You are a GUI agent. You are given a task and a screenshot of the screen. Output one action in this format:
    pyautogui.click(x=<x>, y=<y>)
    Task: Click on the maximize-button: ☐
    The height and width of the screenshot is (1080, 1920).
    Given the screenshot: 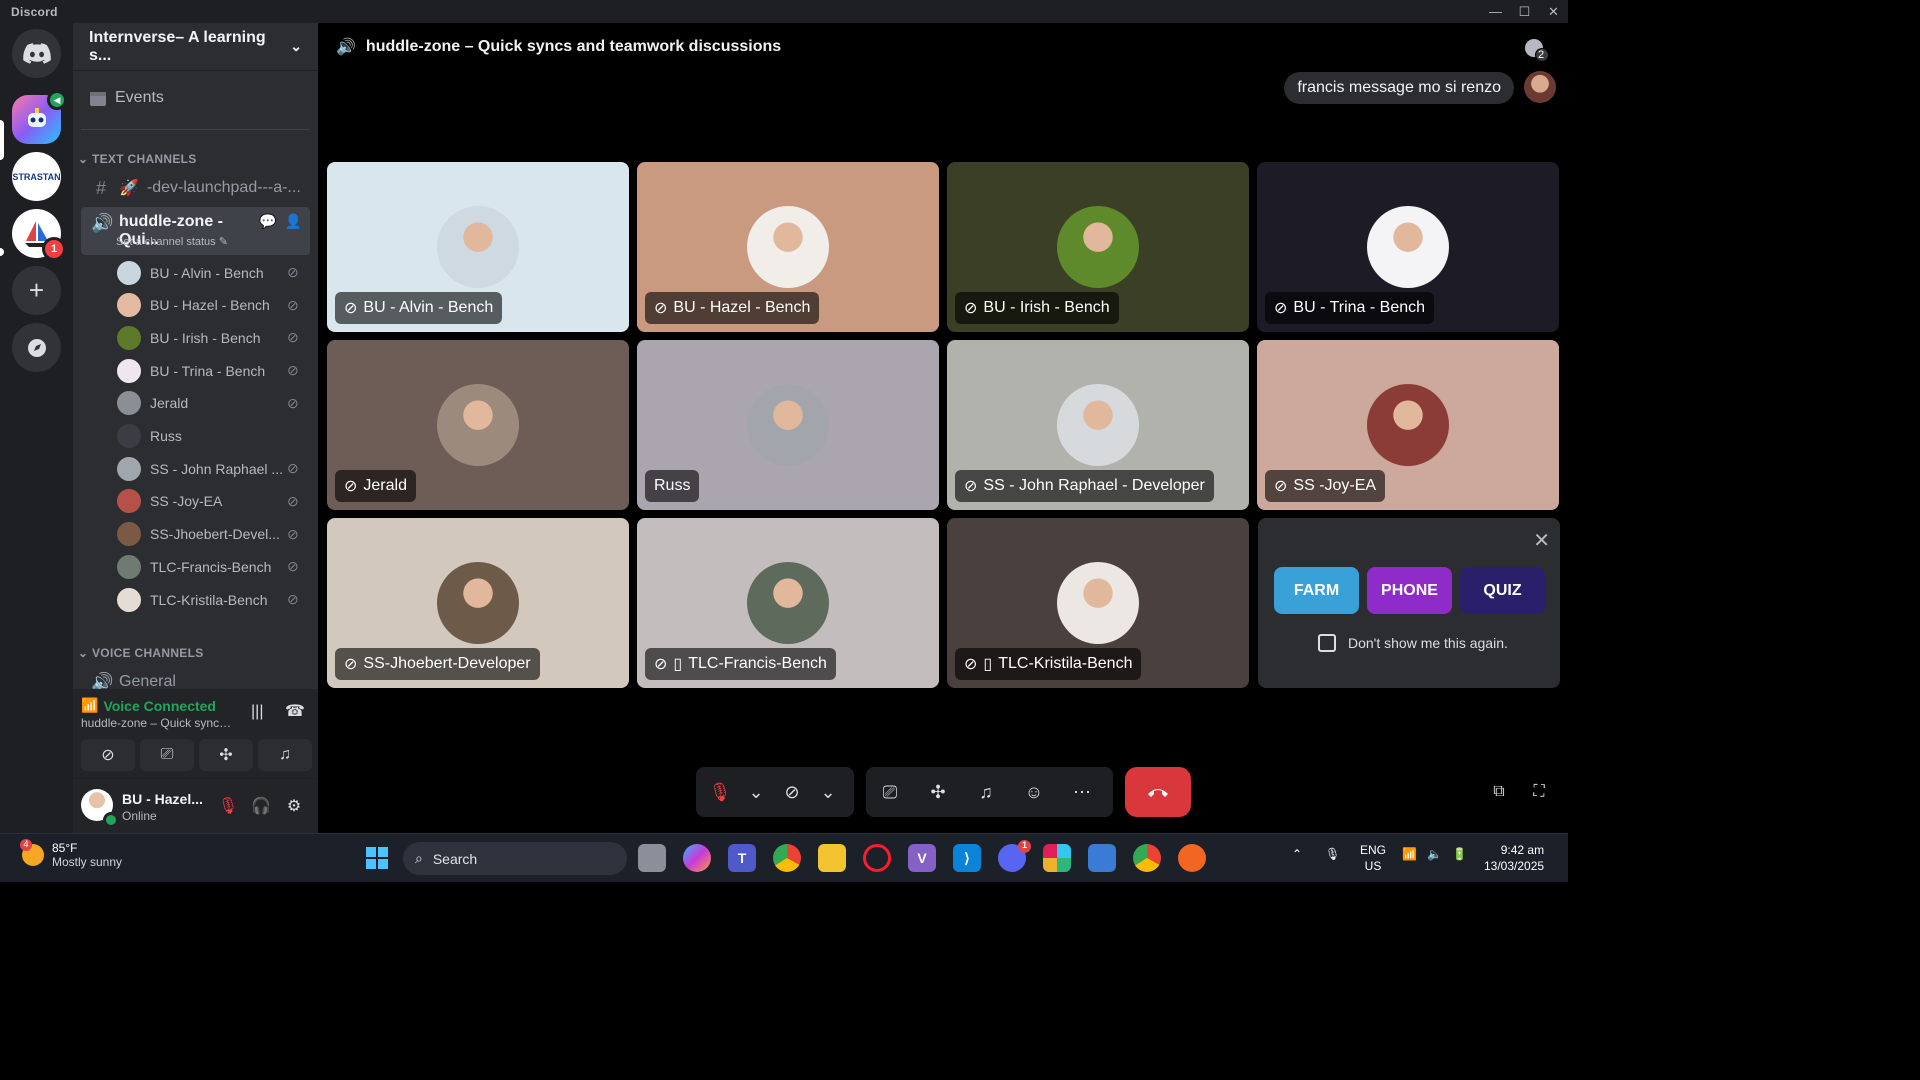 What is the action you would take?
    pyautogui.click(x=1524, y=11)
    